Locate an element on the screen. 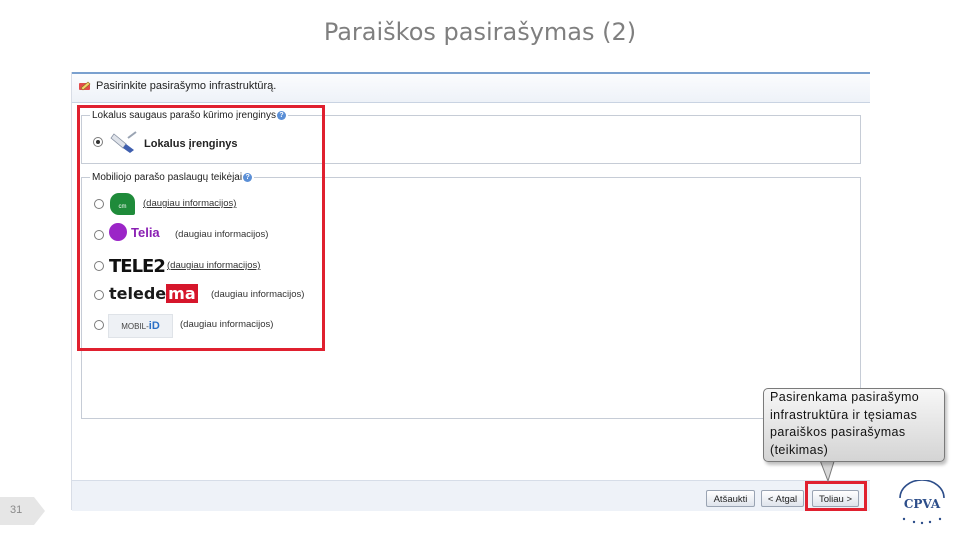  cancel-button: Atšaukti is located at coordinates (730, 498).